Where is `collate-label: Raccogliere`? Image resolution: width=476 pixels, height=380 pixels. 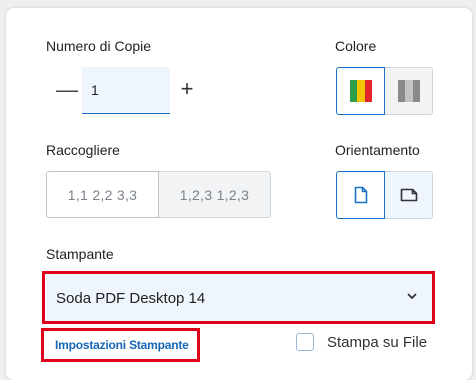 collate-label: Raccogliere is located at coordinates (83, 150).